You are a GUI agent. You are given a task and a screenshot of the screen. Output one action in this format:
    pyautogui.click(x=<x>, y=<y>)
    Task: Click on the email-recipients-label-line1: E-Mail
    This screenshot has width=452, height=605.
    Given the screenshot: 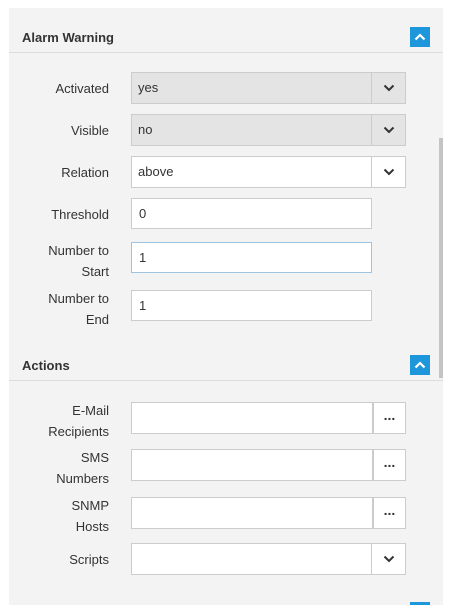 What is the action you would take?
    pyautogui.click(x=90, y=410)
    